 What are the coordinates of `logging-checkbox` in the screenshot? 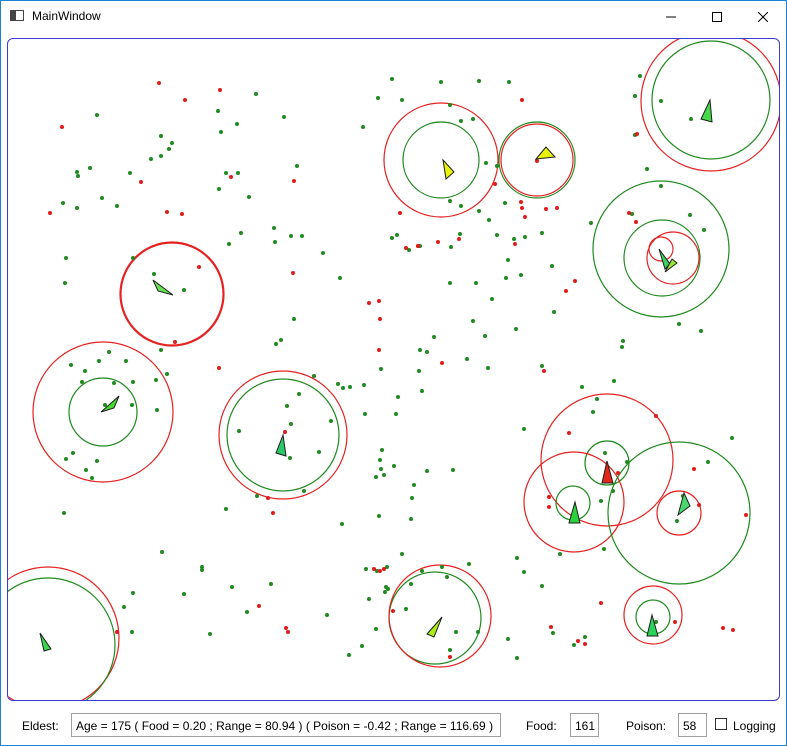 It's located at (721, 724).